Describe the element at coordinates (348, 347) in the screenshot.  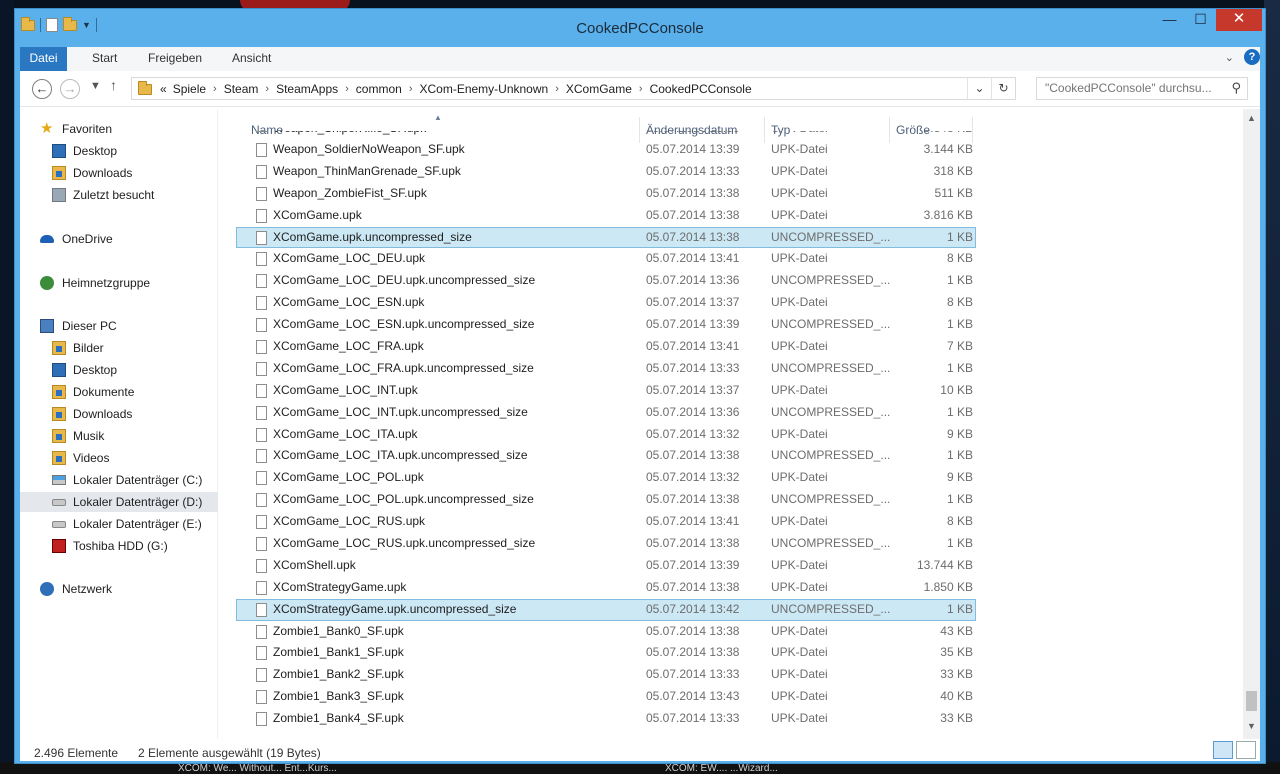
I see `file-name: XComGame_LOC_FRA.upk` at that location.